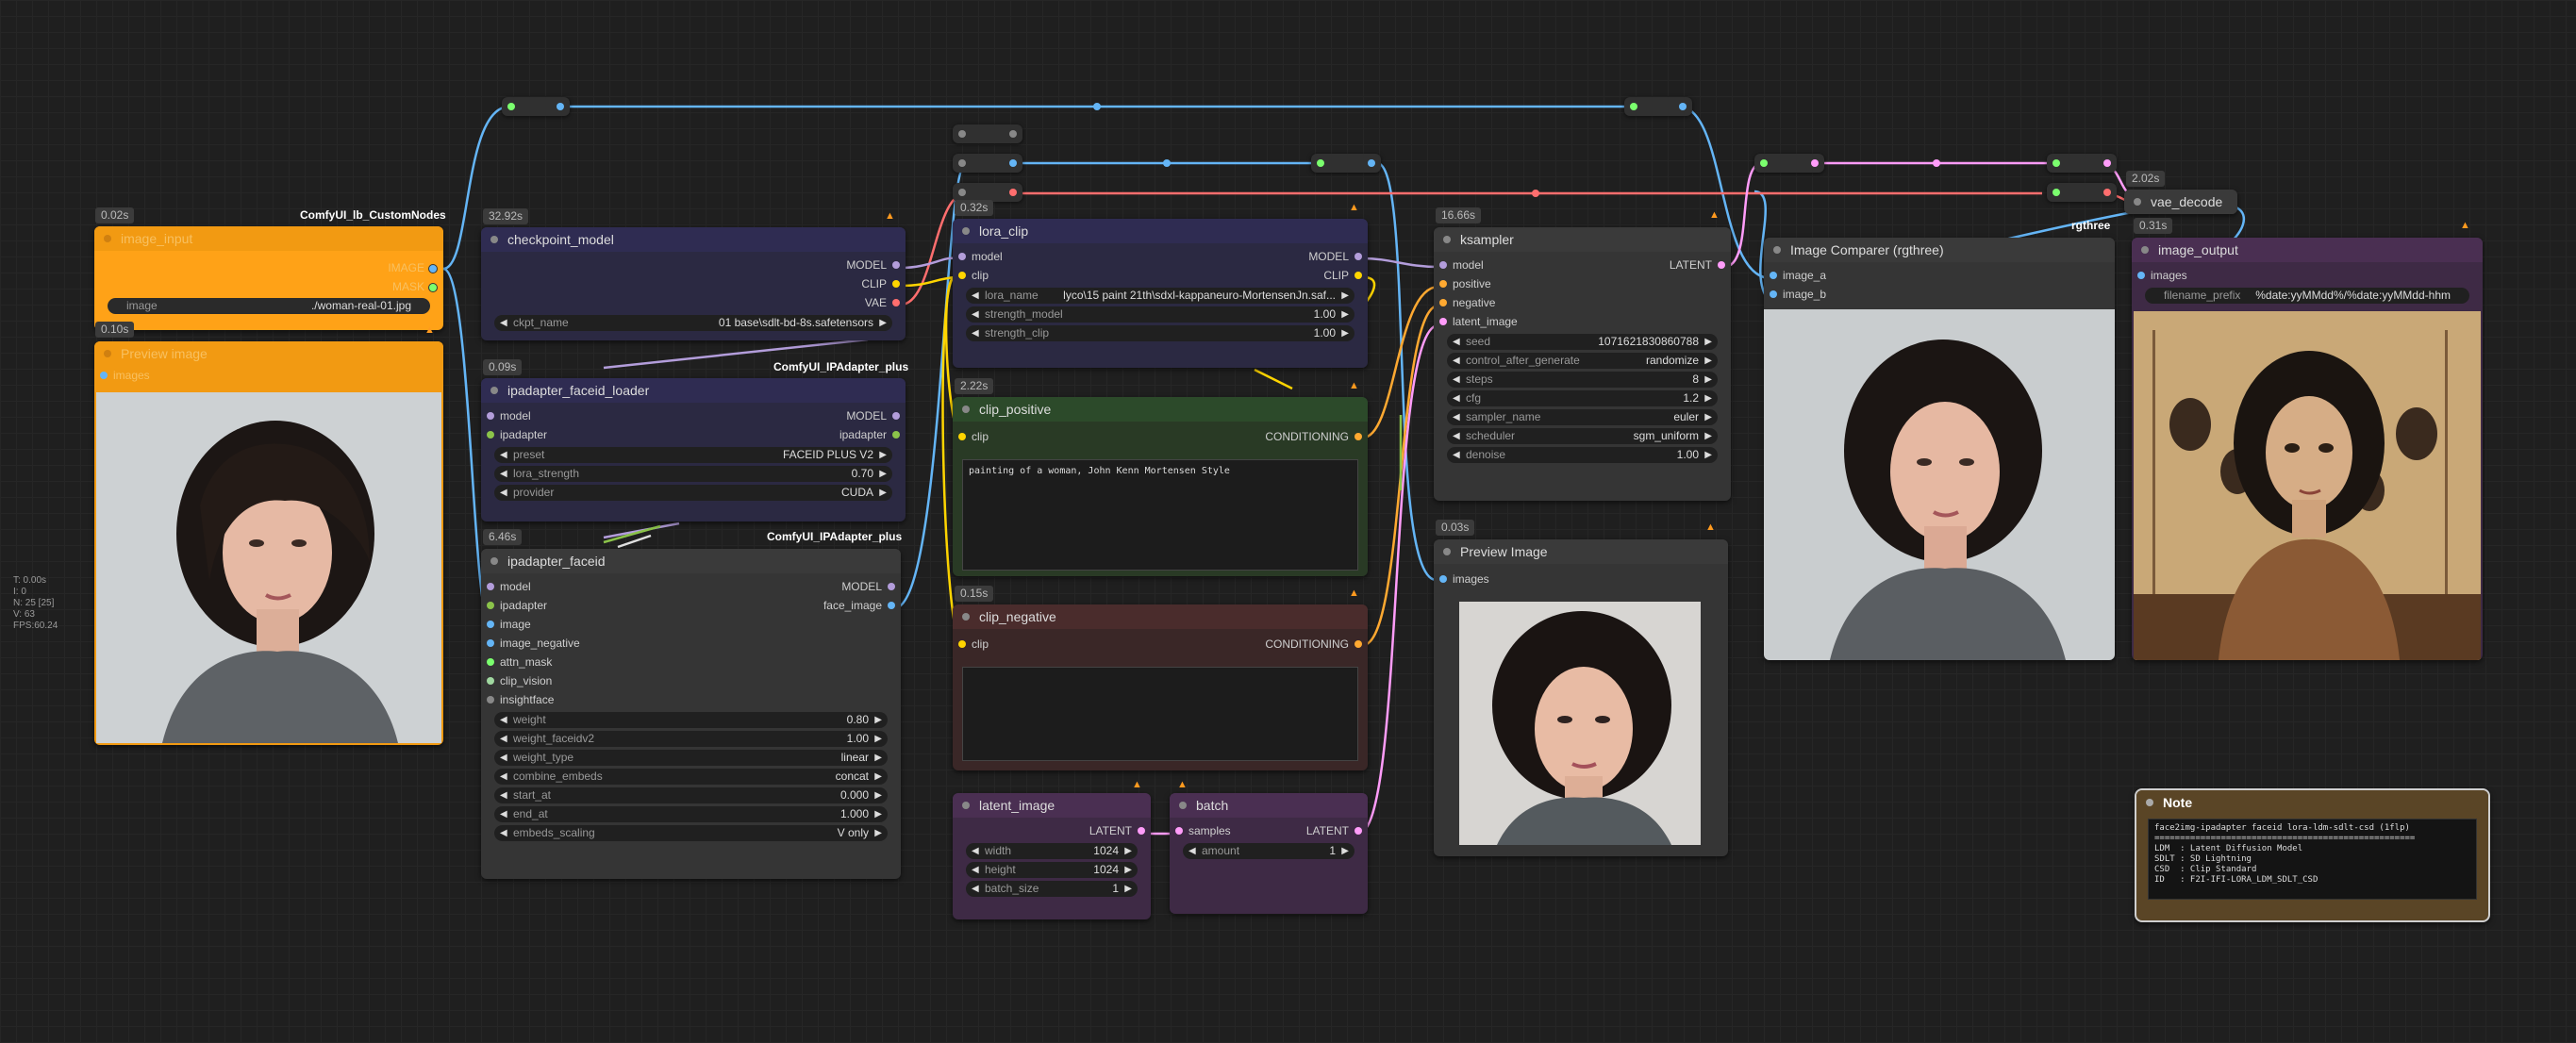 This screenshot has width=2576, height=1043. Describe the element at coordinates (1268, 851) in the screenshot. I see `amount-number: ◀ amount 1 ▶` at that location.